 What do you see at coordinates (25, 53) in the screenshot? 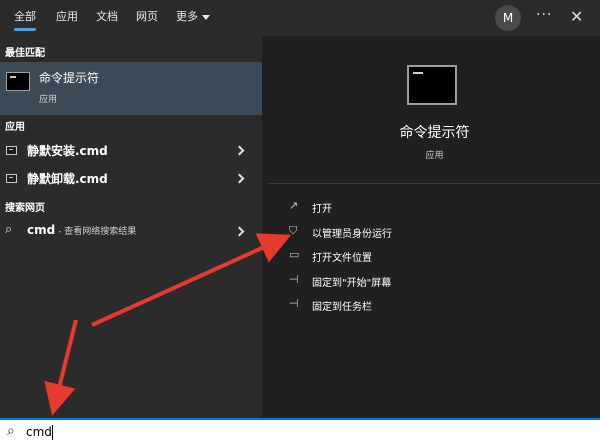
I see `best-match-header: 最佳匹配` at bounding box center [25, 53].